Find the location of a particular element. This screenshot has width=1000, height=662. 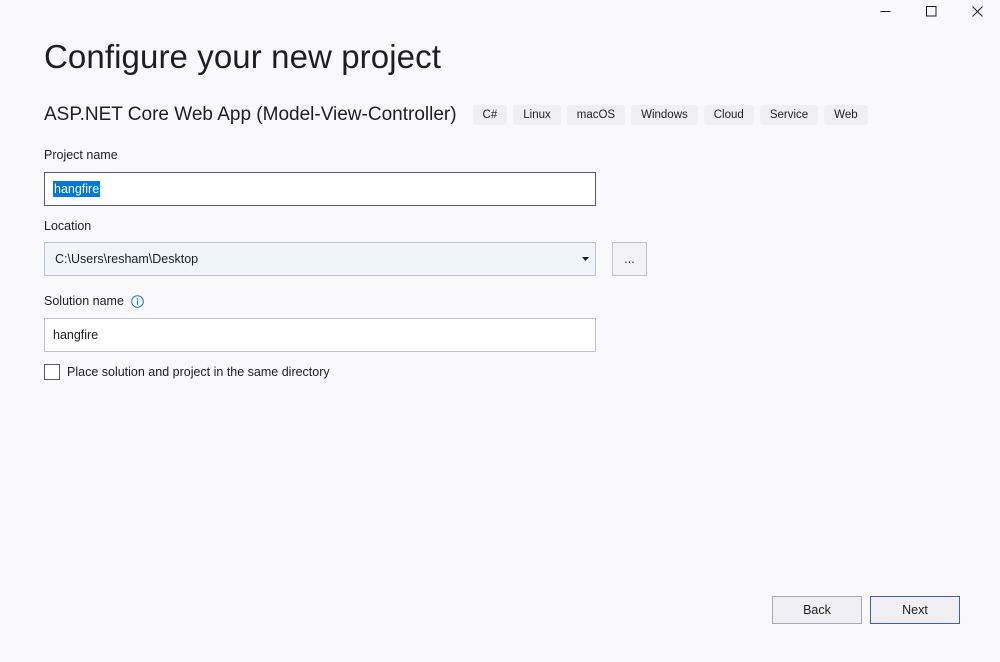

close-button is located at coordinates (977, 11).